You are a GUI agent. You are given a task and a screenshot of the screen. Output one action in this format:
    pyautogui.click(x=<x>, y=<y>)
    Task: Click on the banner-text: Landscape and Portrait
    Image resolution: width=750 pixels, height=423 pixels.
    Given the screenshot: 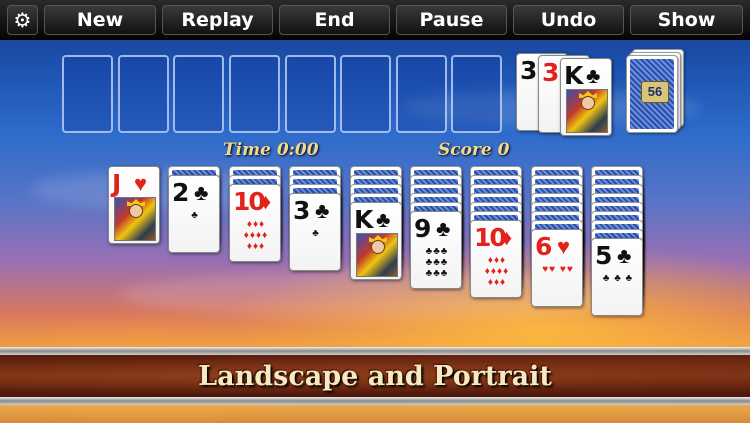 What is the action you would take?
    pyautogui.click(x=375, y=376)
    